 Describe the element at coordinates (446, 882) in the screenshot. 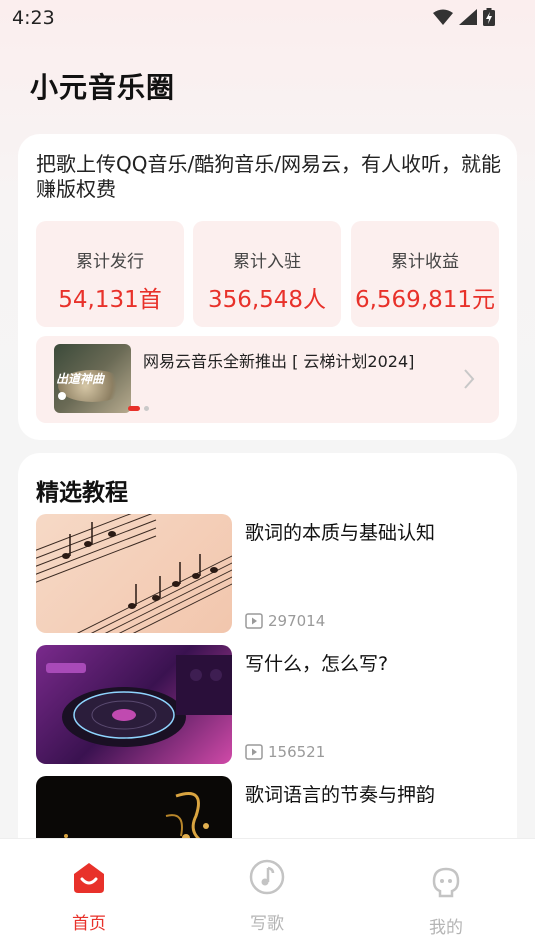

I see `profile-icon` at that location.